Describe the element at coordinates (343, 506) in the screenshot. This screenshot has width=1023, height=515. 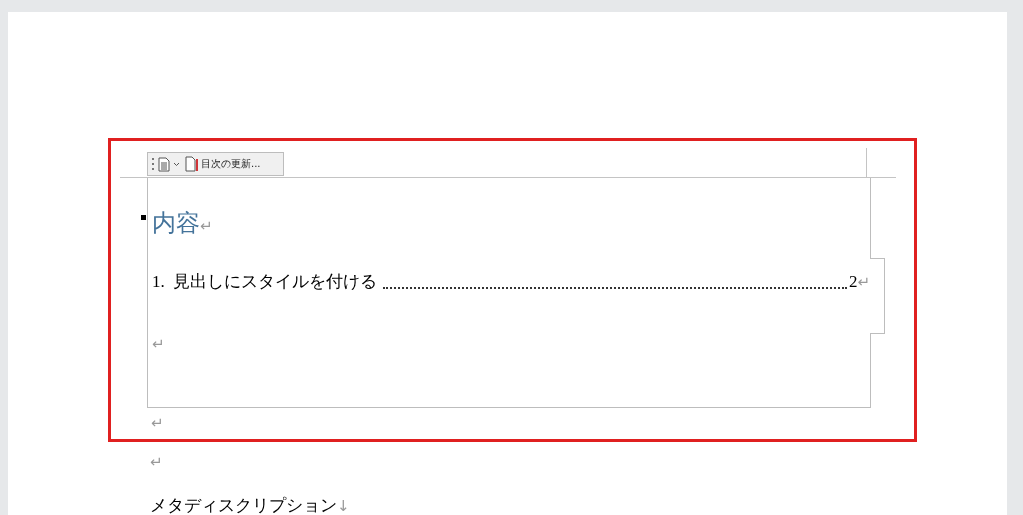
I see `line-break-mark: ↓` at that location.